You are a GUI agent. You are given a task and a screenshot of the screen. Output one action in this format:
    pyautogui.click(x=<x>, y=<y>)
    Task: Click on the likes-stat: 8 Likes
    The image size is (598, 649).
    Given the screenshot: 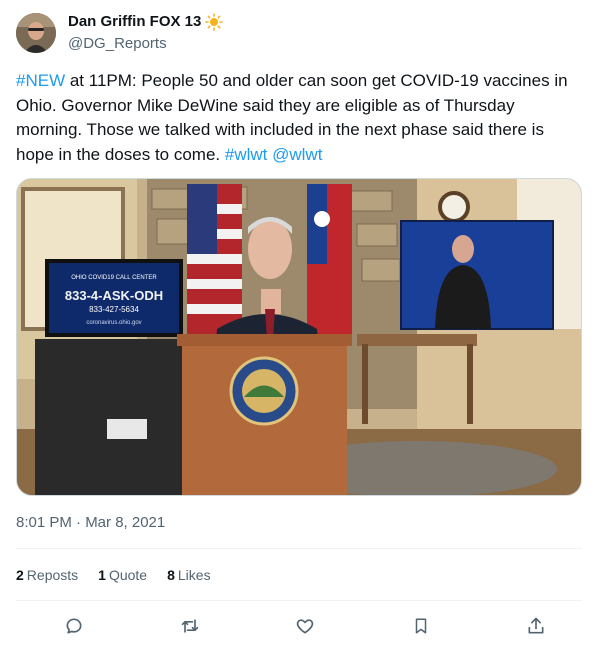 What is the action you would take?
    pyautogui.click(x=188, y=575)
    